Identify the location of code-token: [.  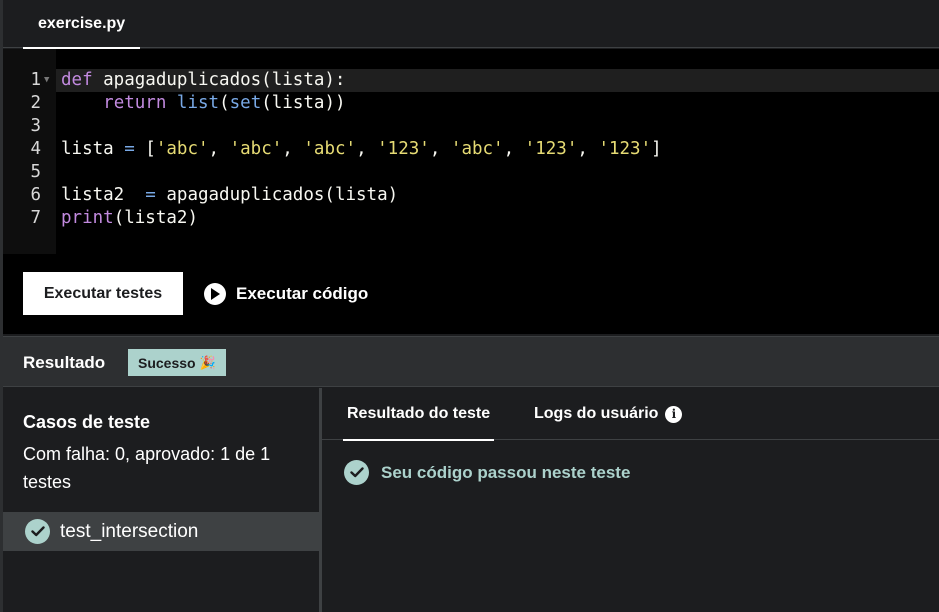
(145, 149).